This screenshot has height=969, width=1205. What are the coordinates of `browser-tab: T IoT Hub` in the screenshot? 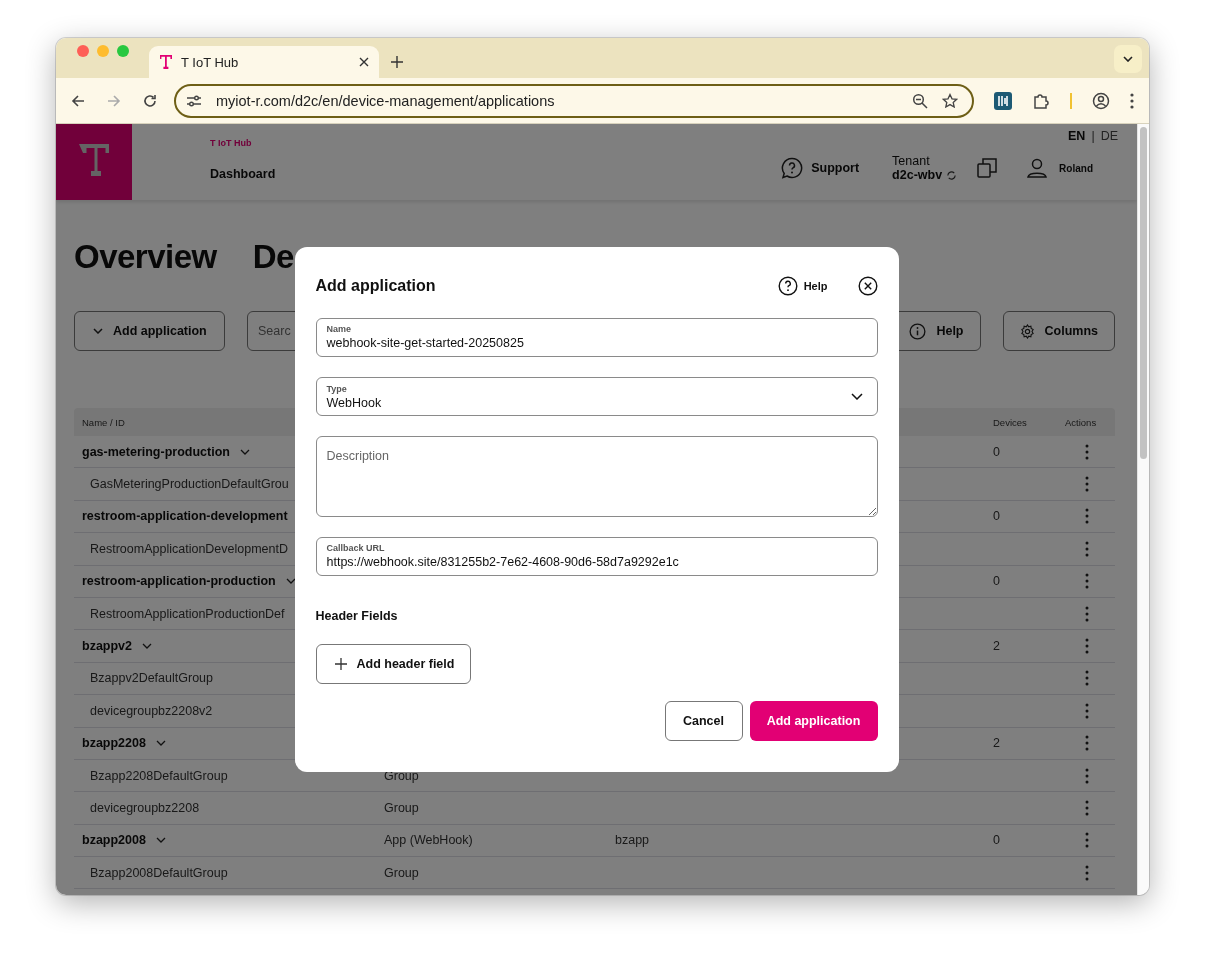 It's located at (264, 62).